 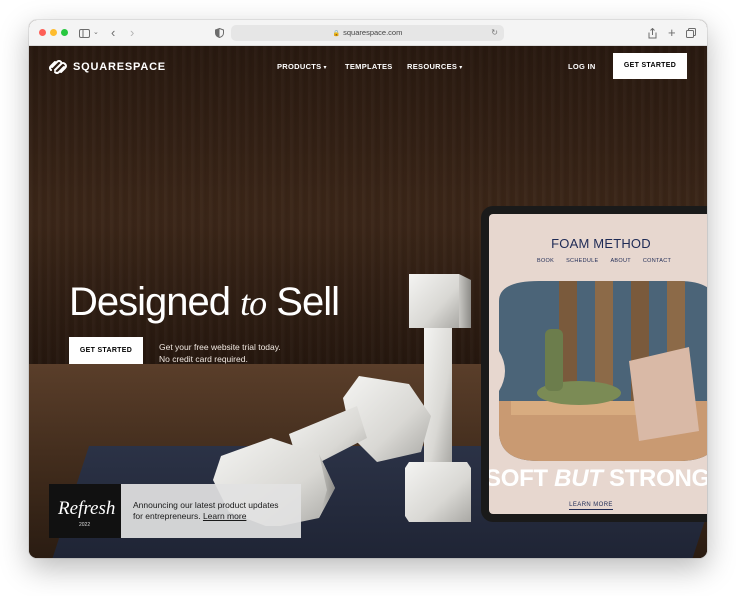 What do you see at coordinates (119, 67) in the screenshot?
I see `brand-name: SQUARESPACE` at bounding box center [119, 67].